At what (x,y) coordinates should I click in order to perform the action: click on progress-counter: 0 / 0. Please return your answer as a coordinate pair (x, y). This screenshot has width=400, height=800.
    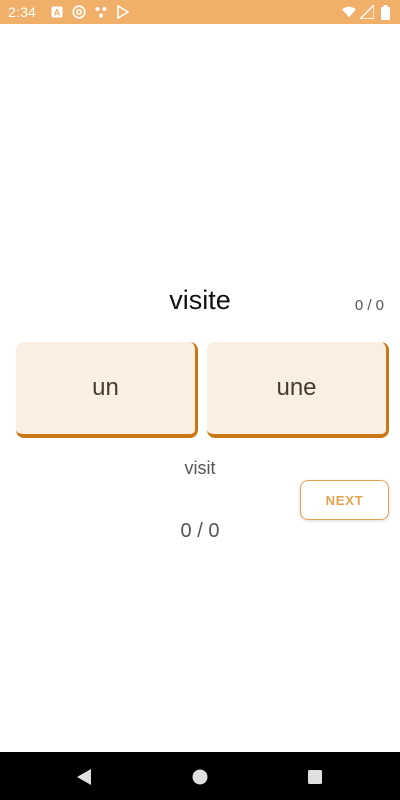
    Looking at the image, I should click on (200, 531).